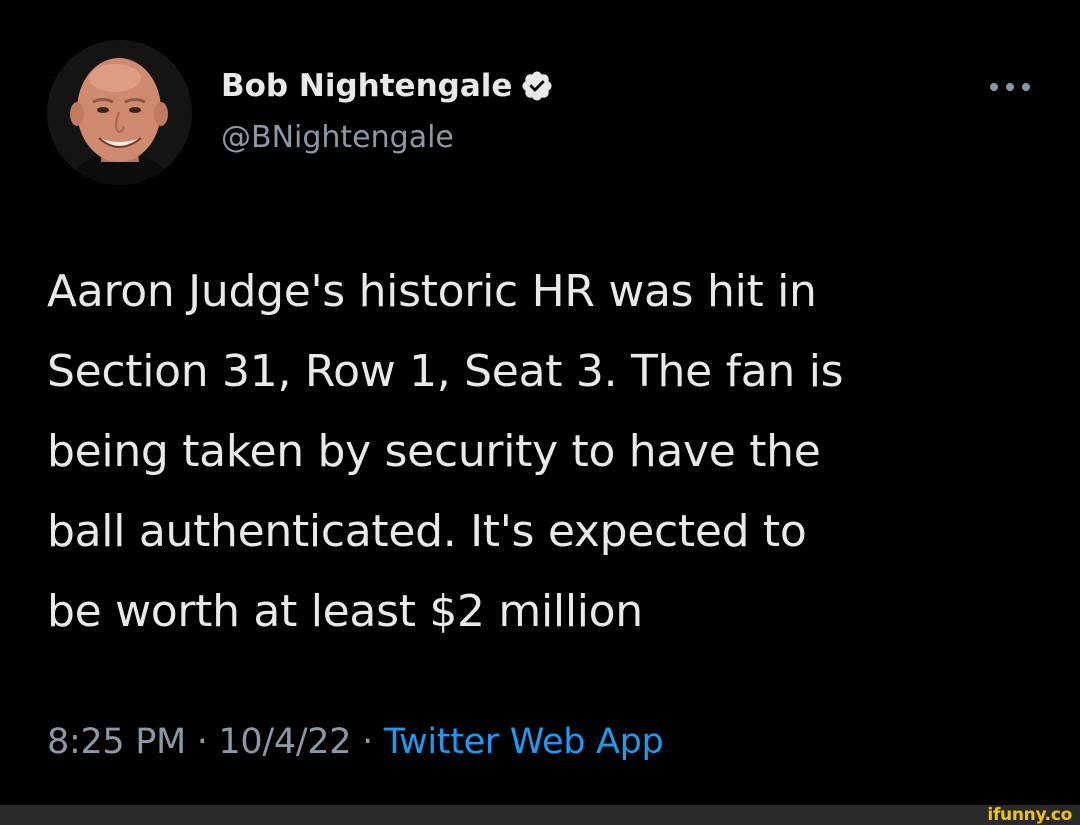  I want to click on tweet-metadata: 8:25 PM · 10/4/22 · Twitter Web App, so click(355, 742).